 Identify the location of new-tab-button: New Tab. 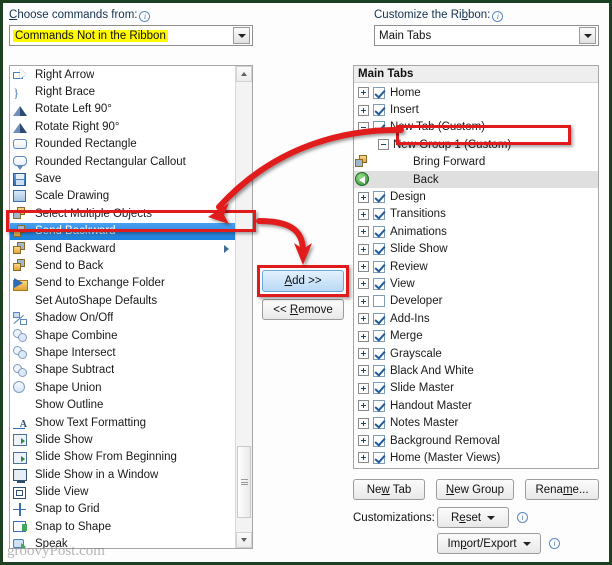
(389, 489).